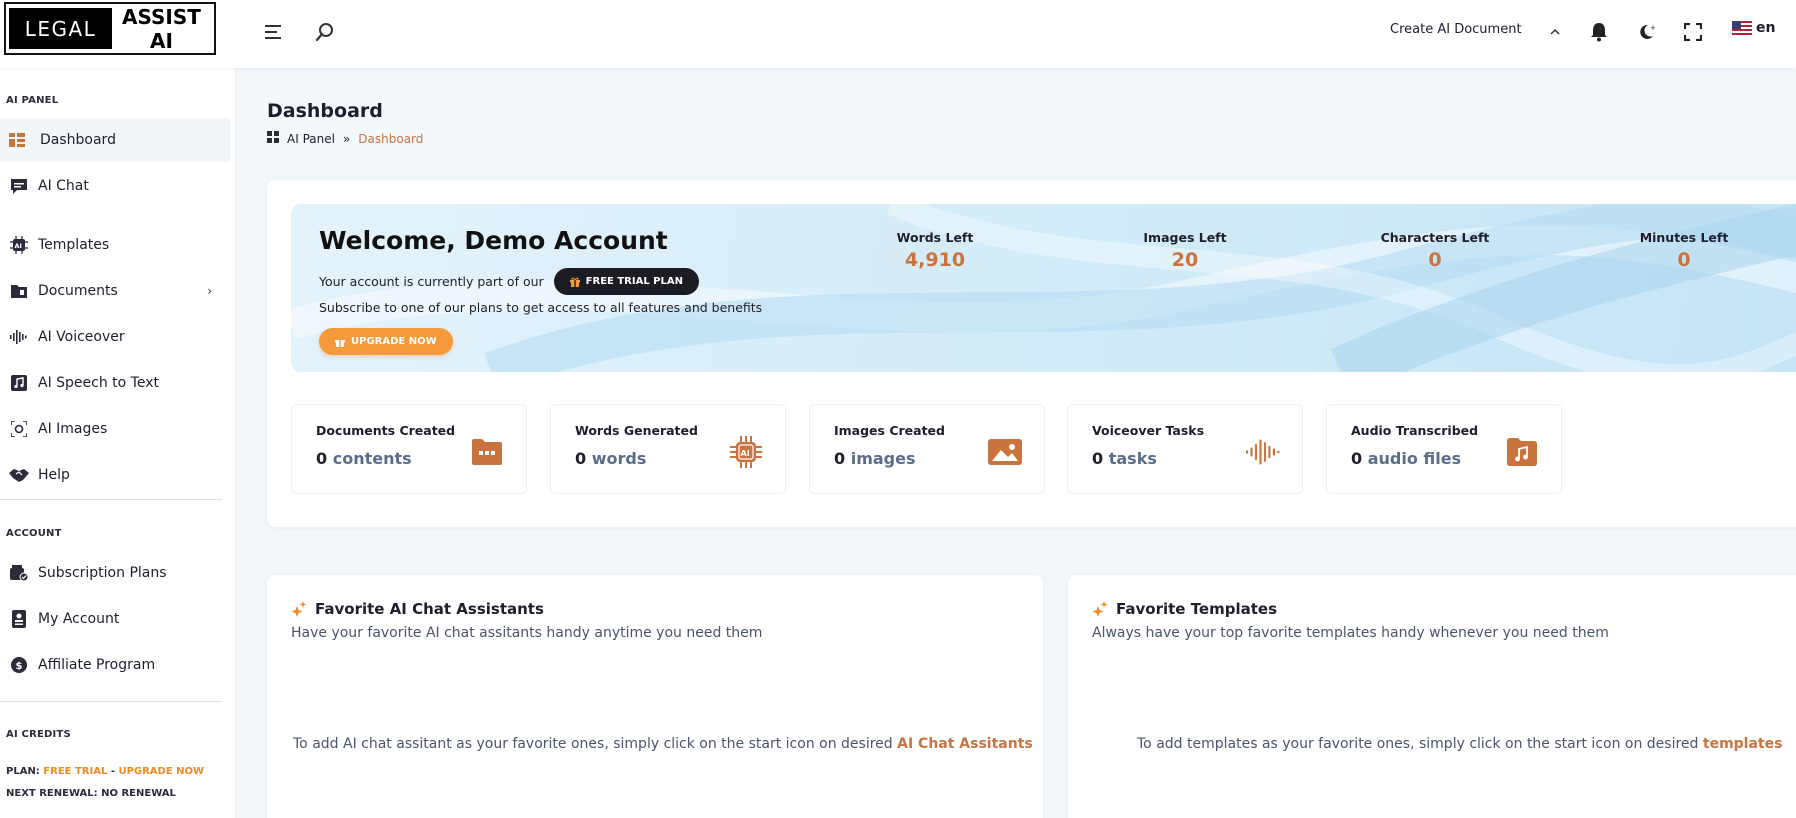 The height and width of the screenshot is (818, 1796). I want to click on metric-unit: contents, so click(372, 458).